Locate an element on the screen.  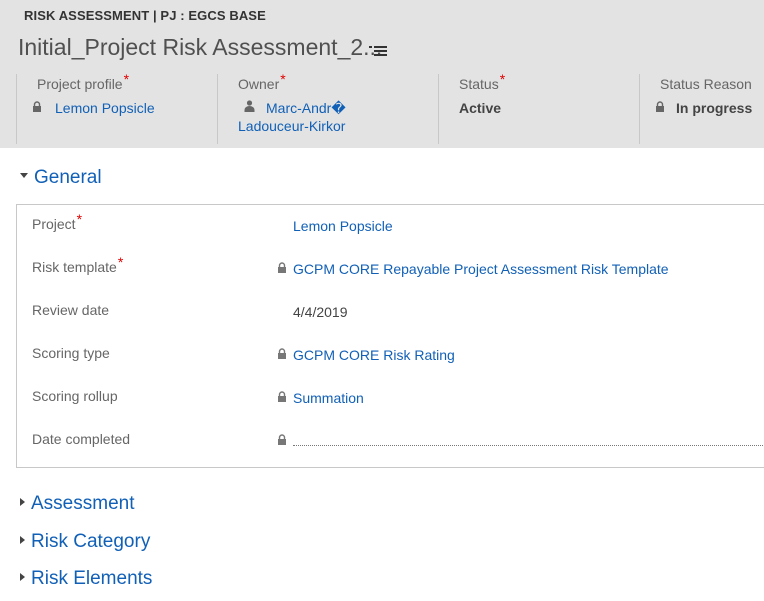
section-assessment-toggle: Assessment is located at coordinates (77, 504).